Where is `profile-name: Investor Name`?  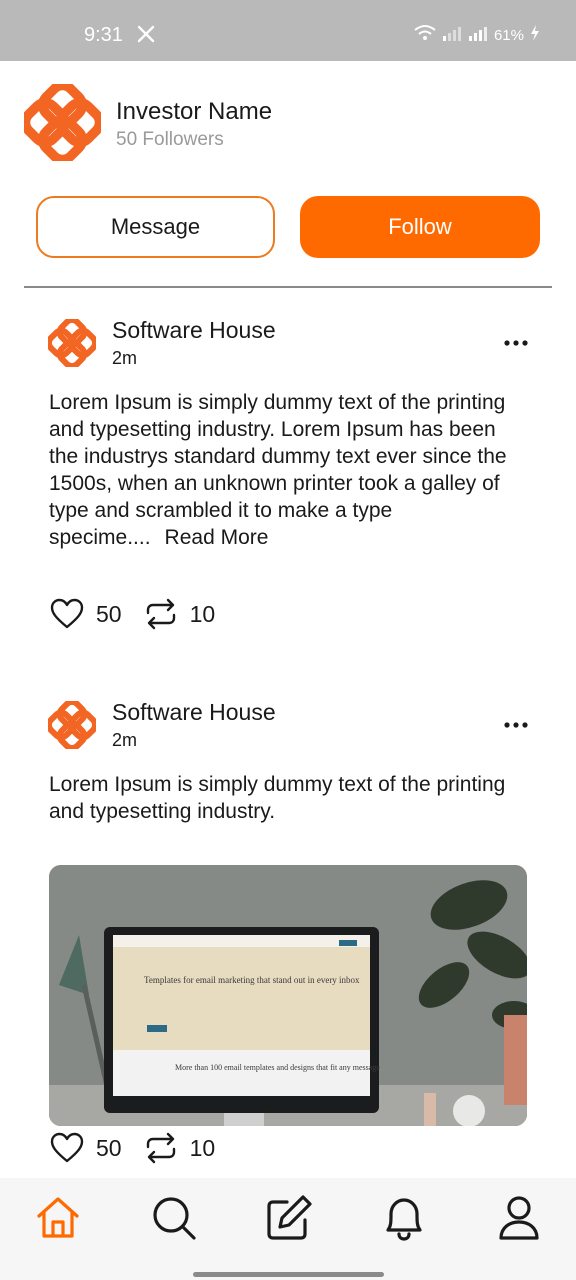 profile-name: Investor Name is located at coordinates (194, 111).